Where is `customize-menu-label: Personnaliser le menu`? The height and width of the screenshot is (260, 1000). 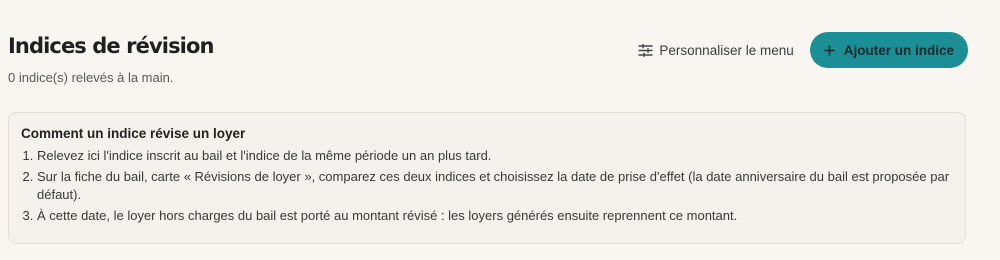 customize-menu-label: Personnaliser le menu is located at coordinates (726, 50).